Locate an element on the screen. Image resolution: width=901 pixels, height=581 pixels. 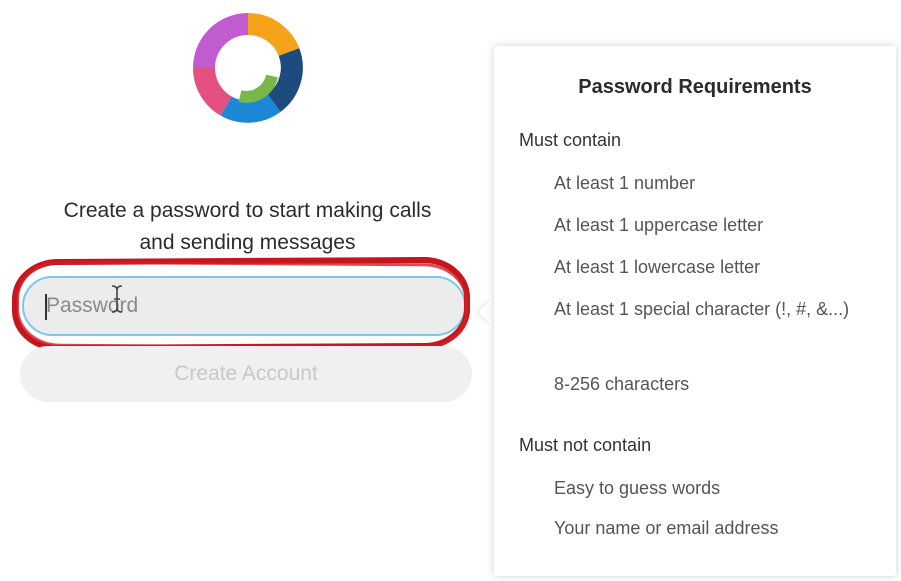
must-not-contain-heading: Must not contain is located at coordinates (585, 445).